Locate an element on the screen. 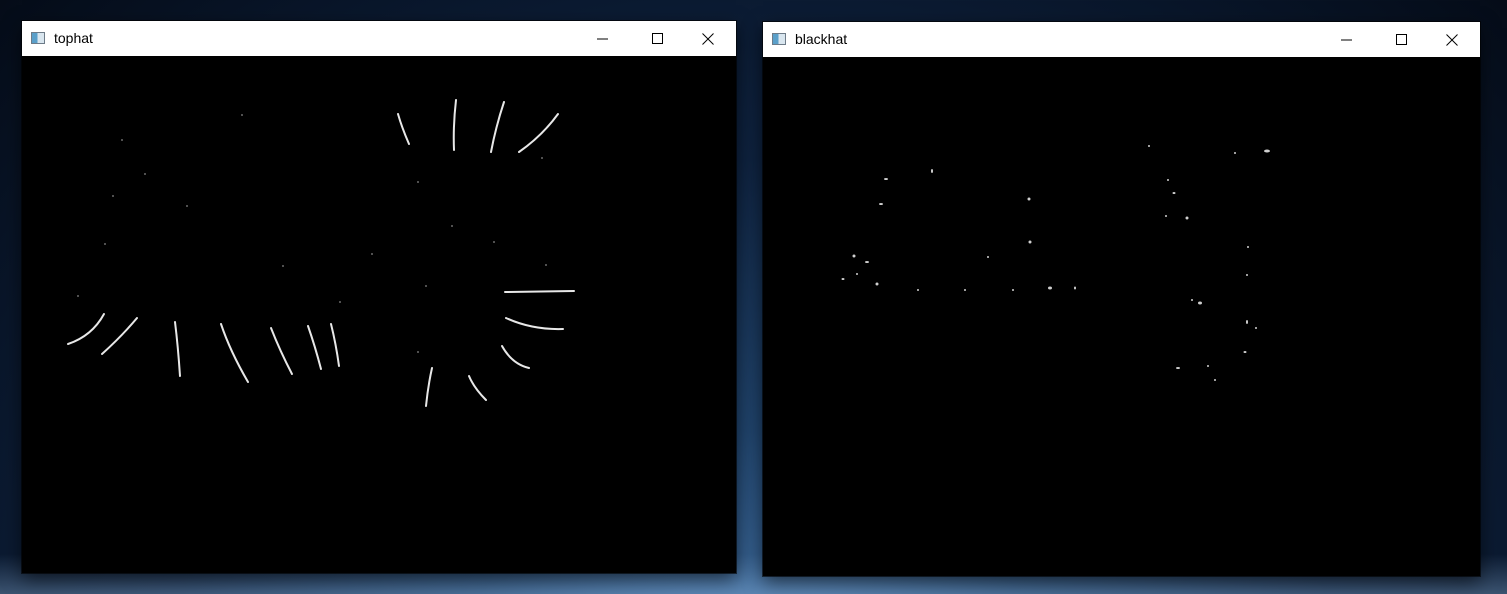 The image size is (1507, 594). window-title: tophat is located at coordinates (73, 38).